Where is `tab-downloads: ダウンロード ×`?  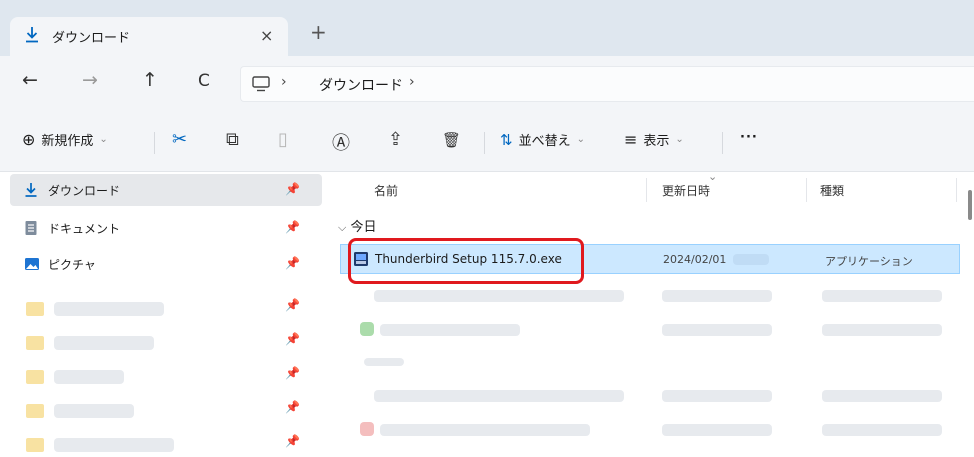 tab-downloads: ダウンロード × is located at coordinates (149, 36).